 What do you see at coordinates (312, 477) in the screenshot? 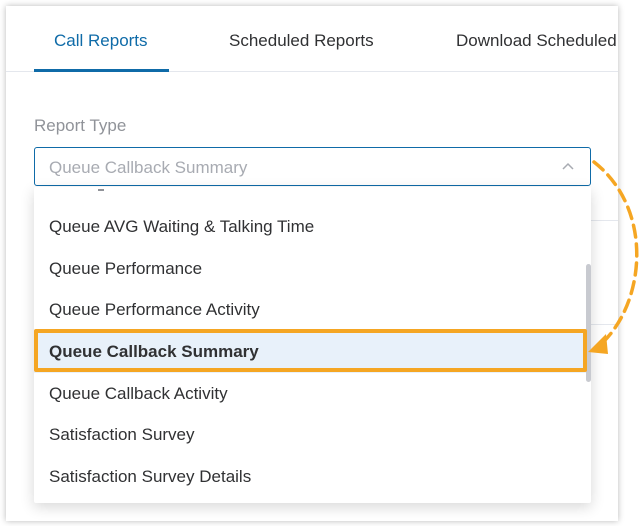
I see `dropdown-option: Satisfaction Survey Details` at bounding box center [312, 477].